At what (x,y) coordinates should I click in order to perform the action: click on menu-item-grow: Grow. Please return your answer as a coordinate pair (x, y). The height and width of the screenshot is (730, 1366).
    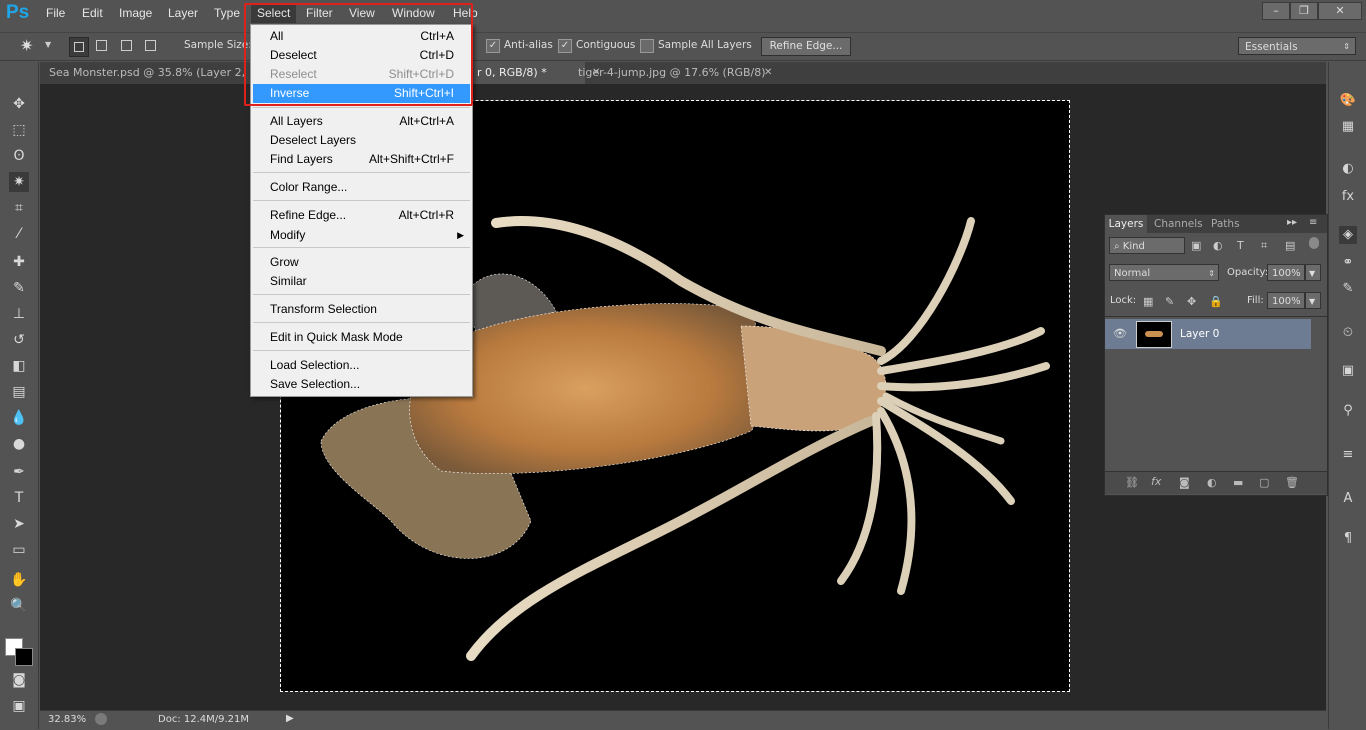
    Looking at the image, I should click on (361, 262).